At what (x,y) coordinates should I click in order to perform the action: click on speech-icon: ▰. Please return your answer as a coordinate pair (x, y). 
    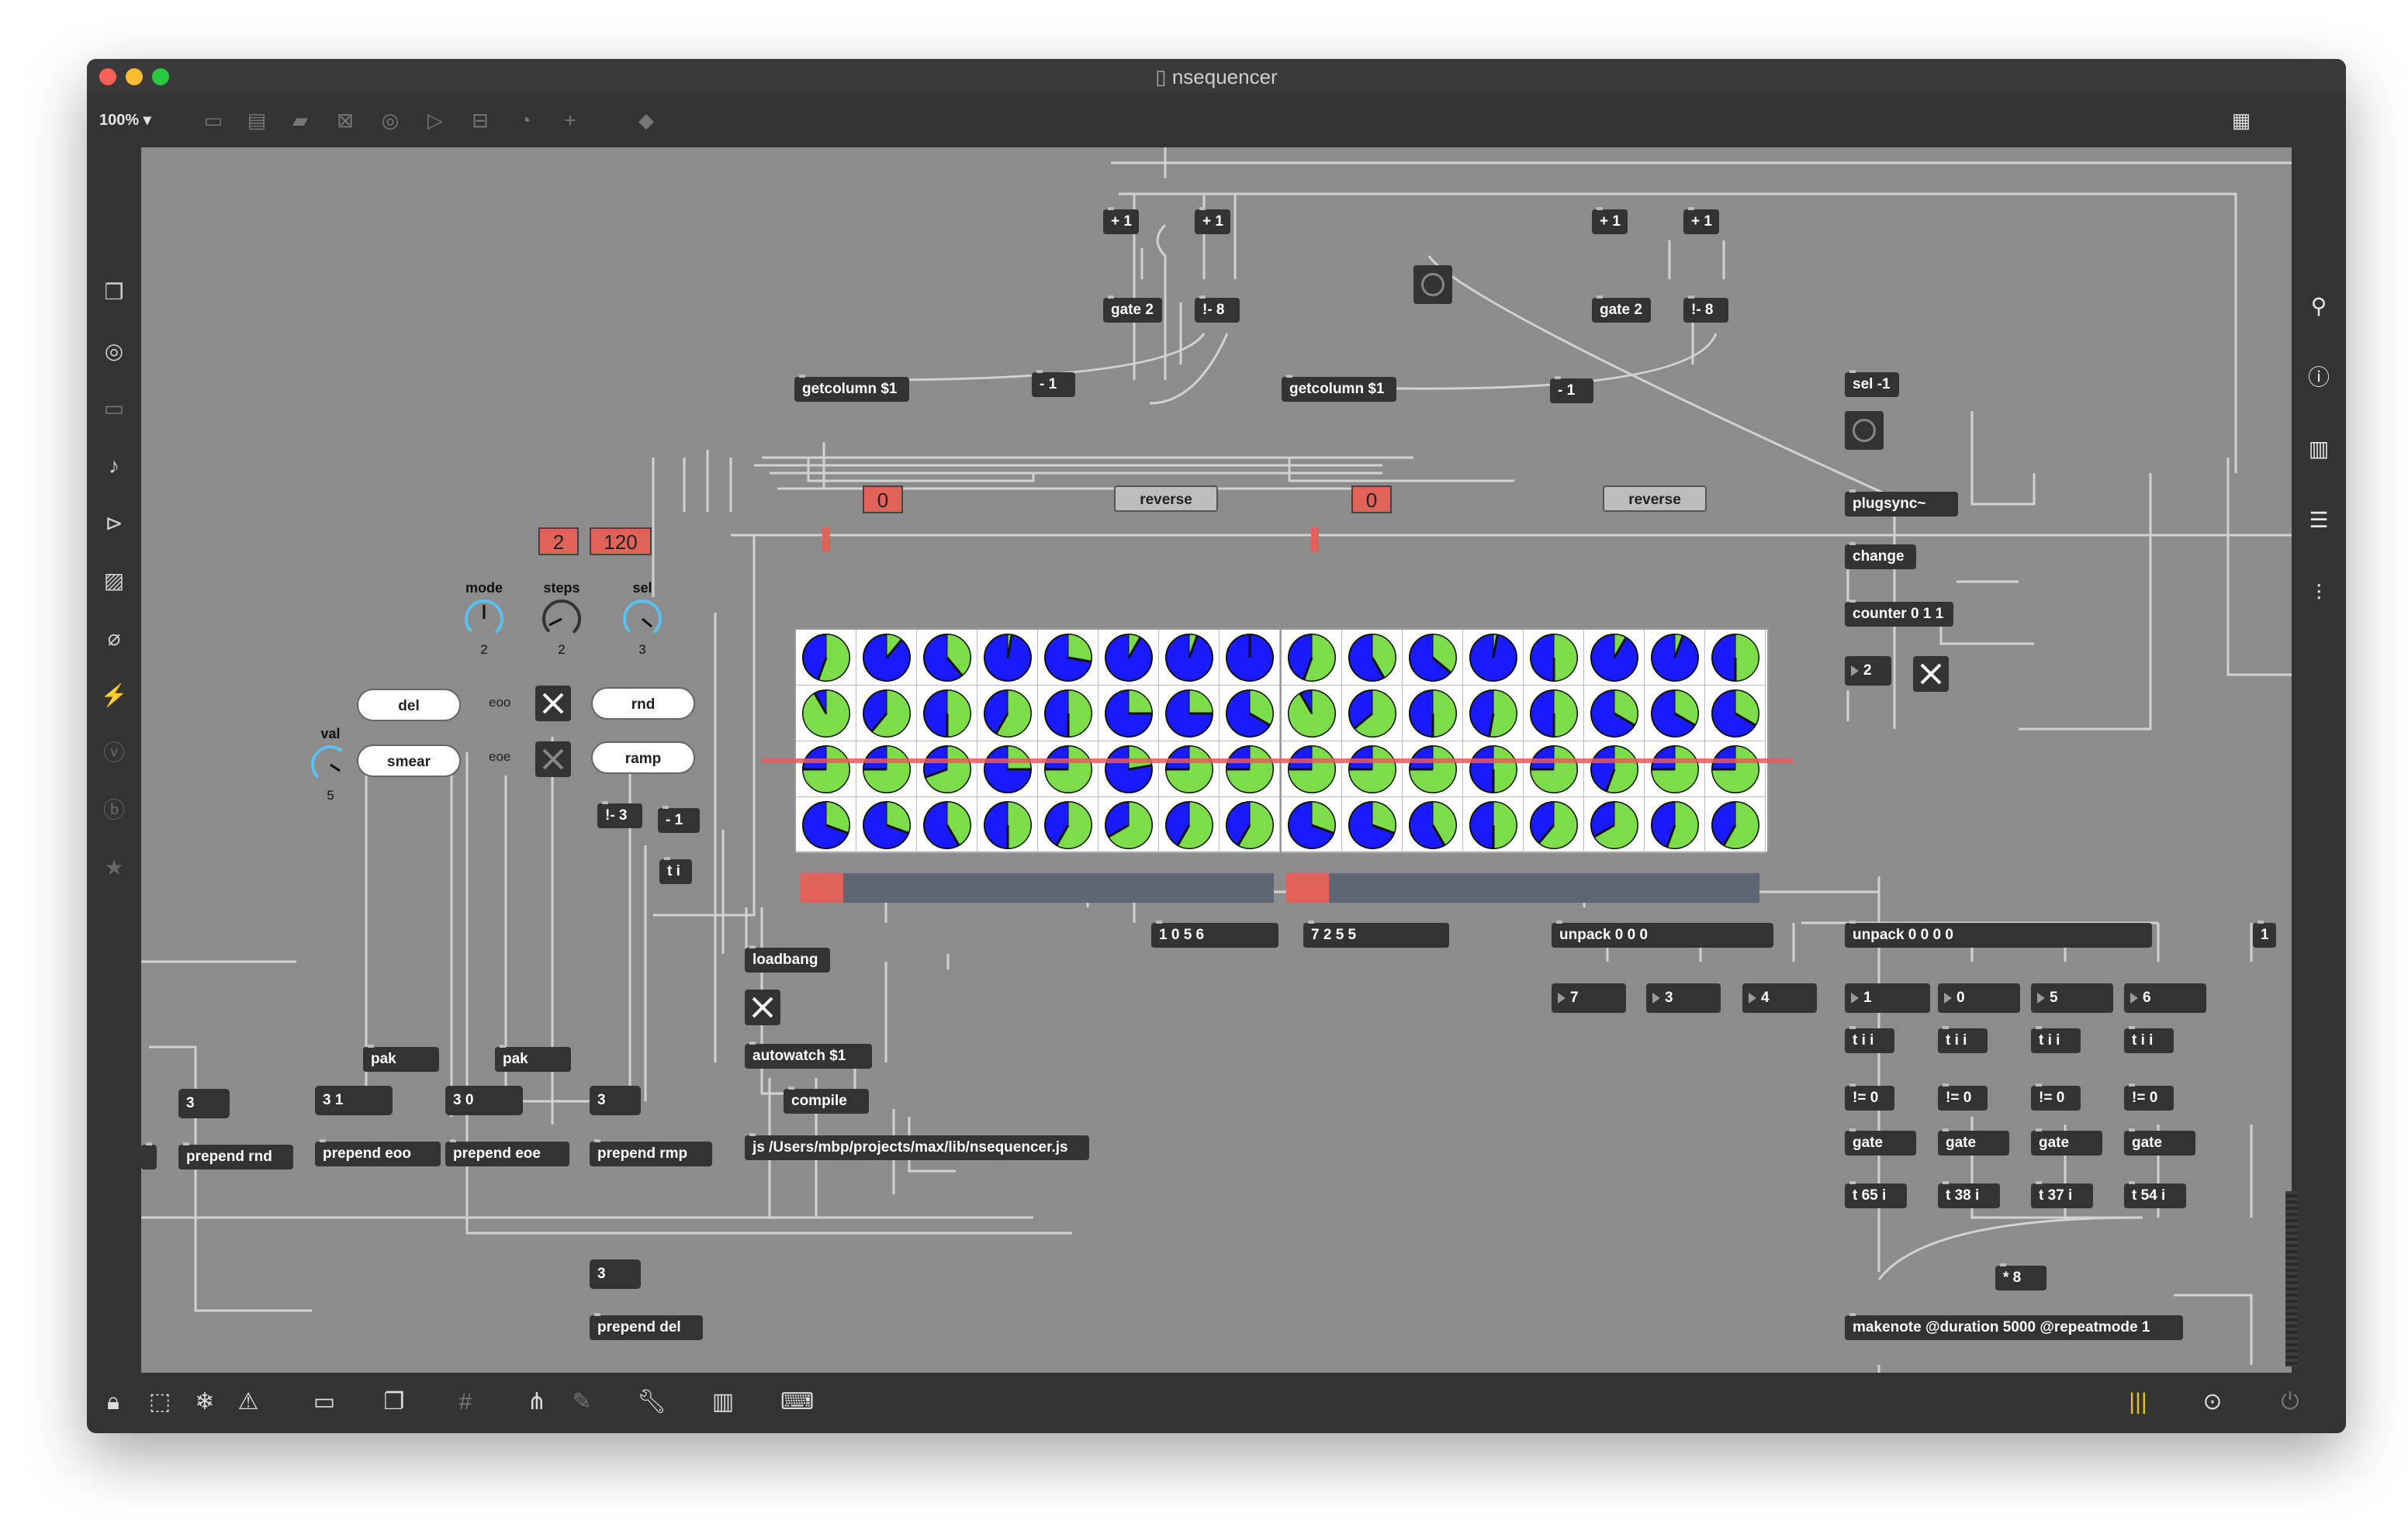
    Looking at the image, I should click on (300, 120).